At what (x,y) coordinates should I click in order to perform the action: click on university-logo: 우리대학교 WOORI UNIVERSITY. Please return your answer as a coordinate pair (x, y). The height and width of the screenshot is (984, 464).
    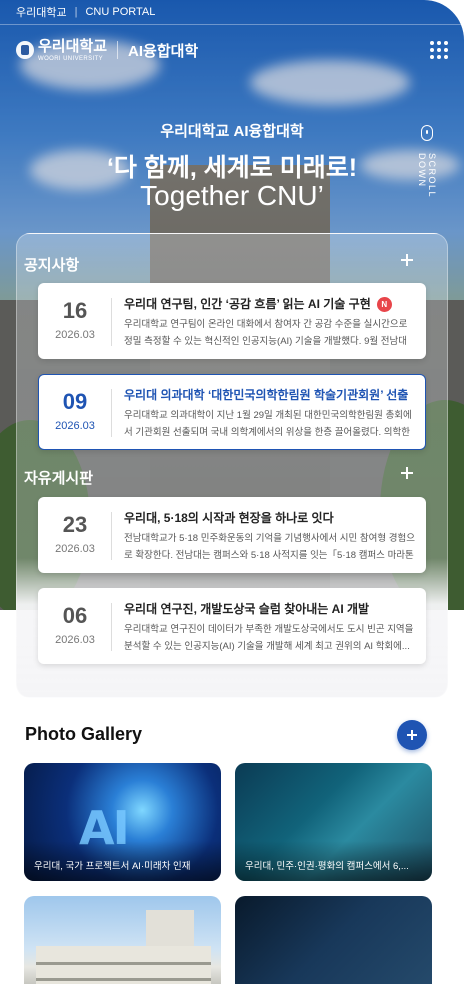
    Looking at the image, I should click on (72, 50).